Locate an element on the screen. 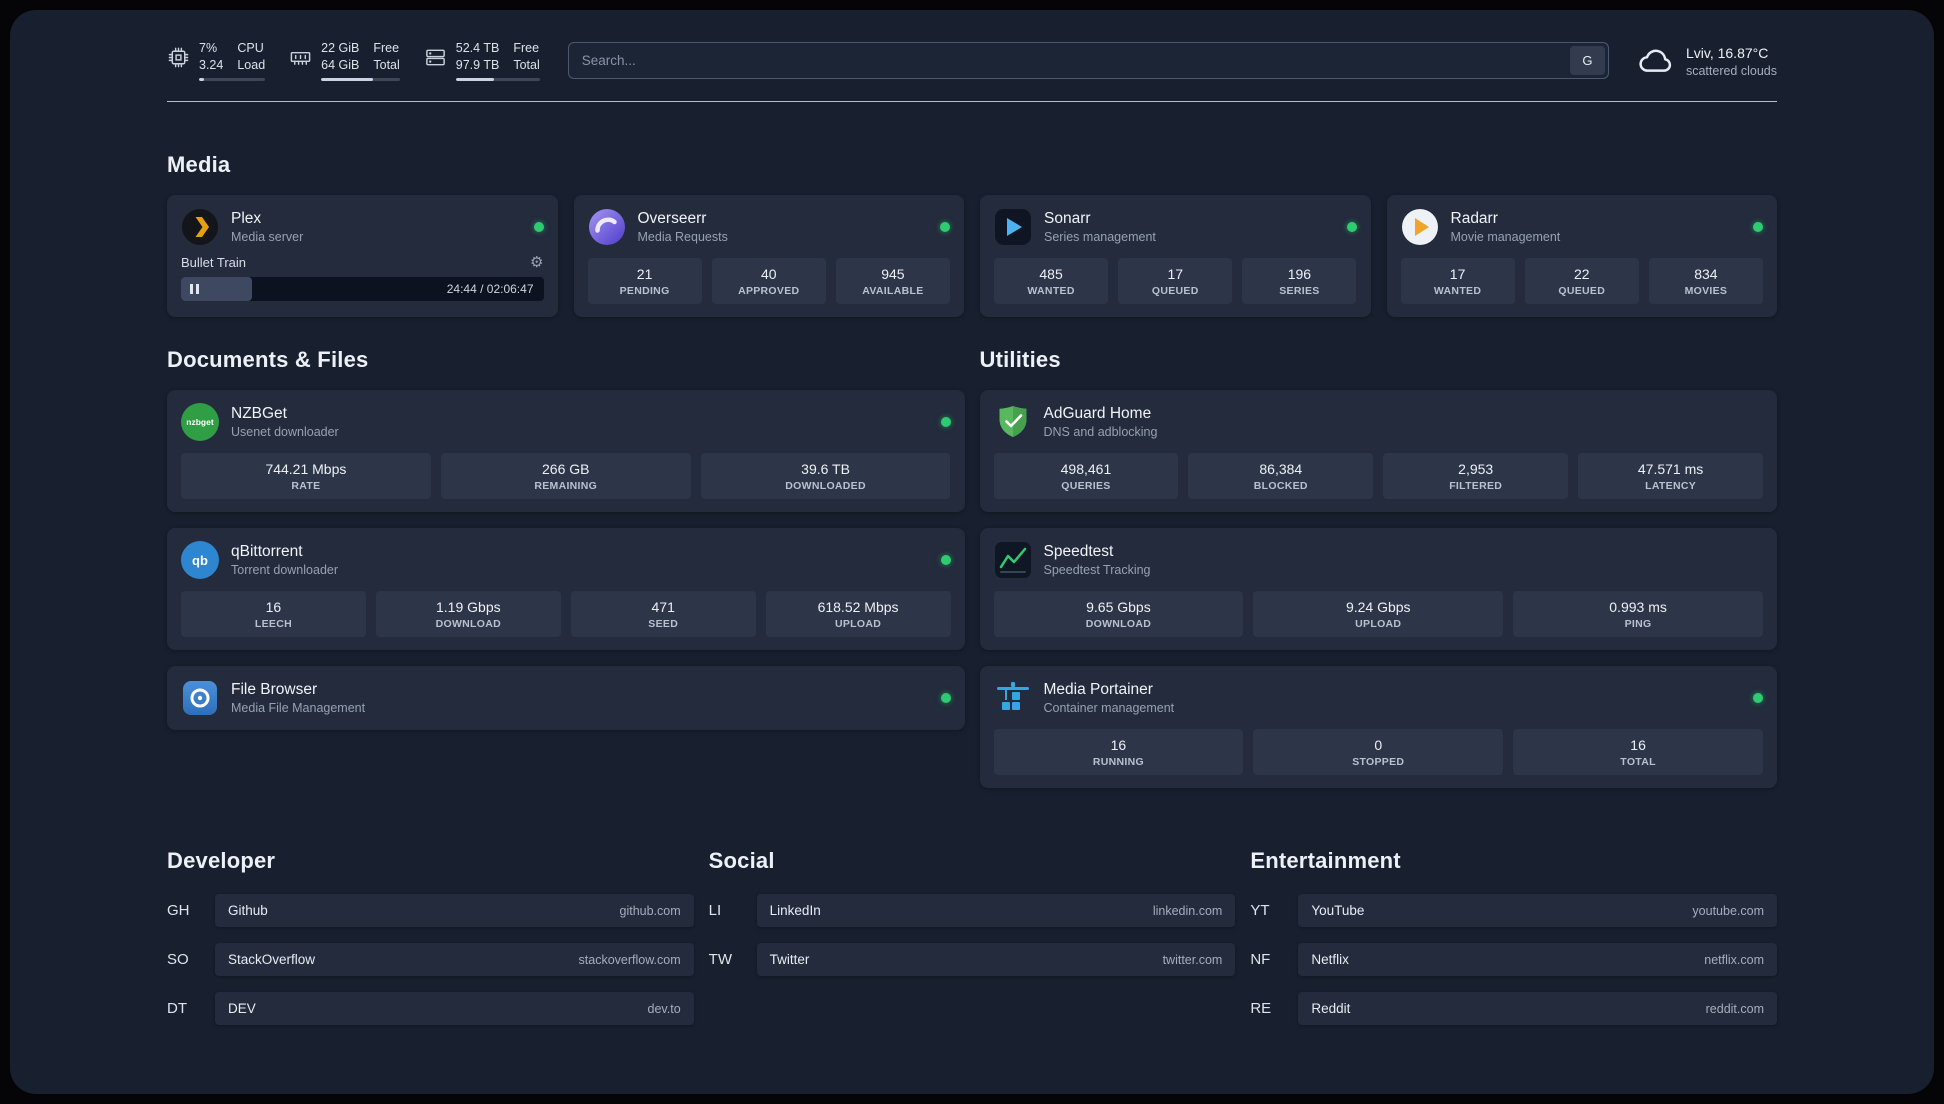  bookmark-row: YT YouTube youtube.com is located at coordinates (1513, 910).